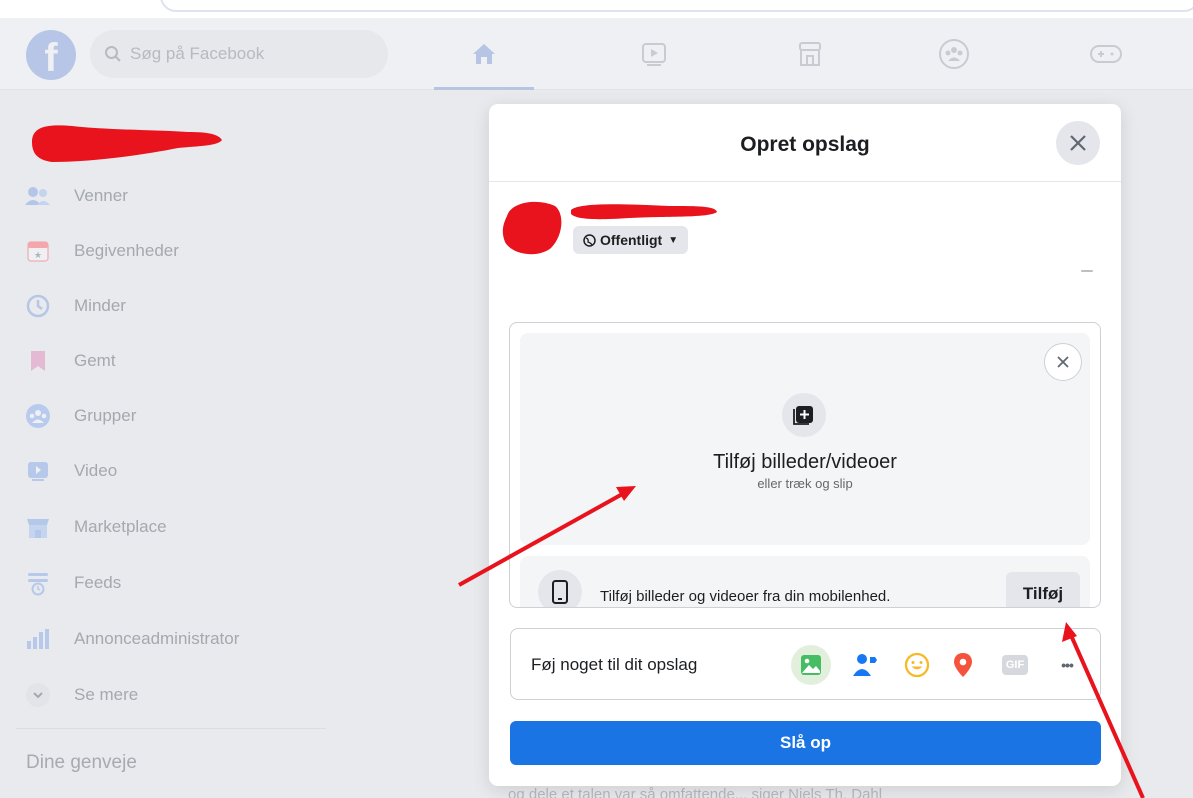 The width and height of the screenshot is (1193, 798). Describe the element at coordinates (197, 54) in the screenshot. I see `search-input: Søg på Facebook` at that location.